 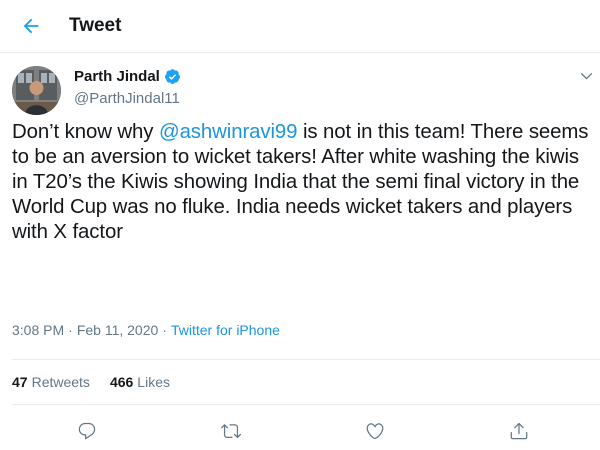 I want to click on page-title: Tweet, so click(x=95, y=25).